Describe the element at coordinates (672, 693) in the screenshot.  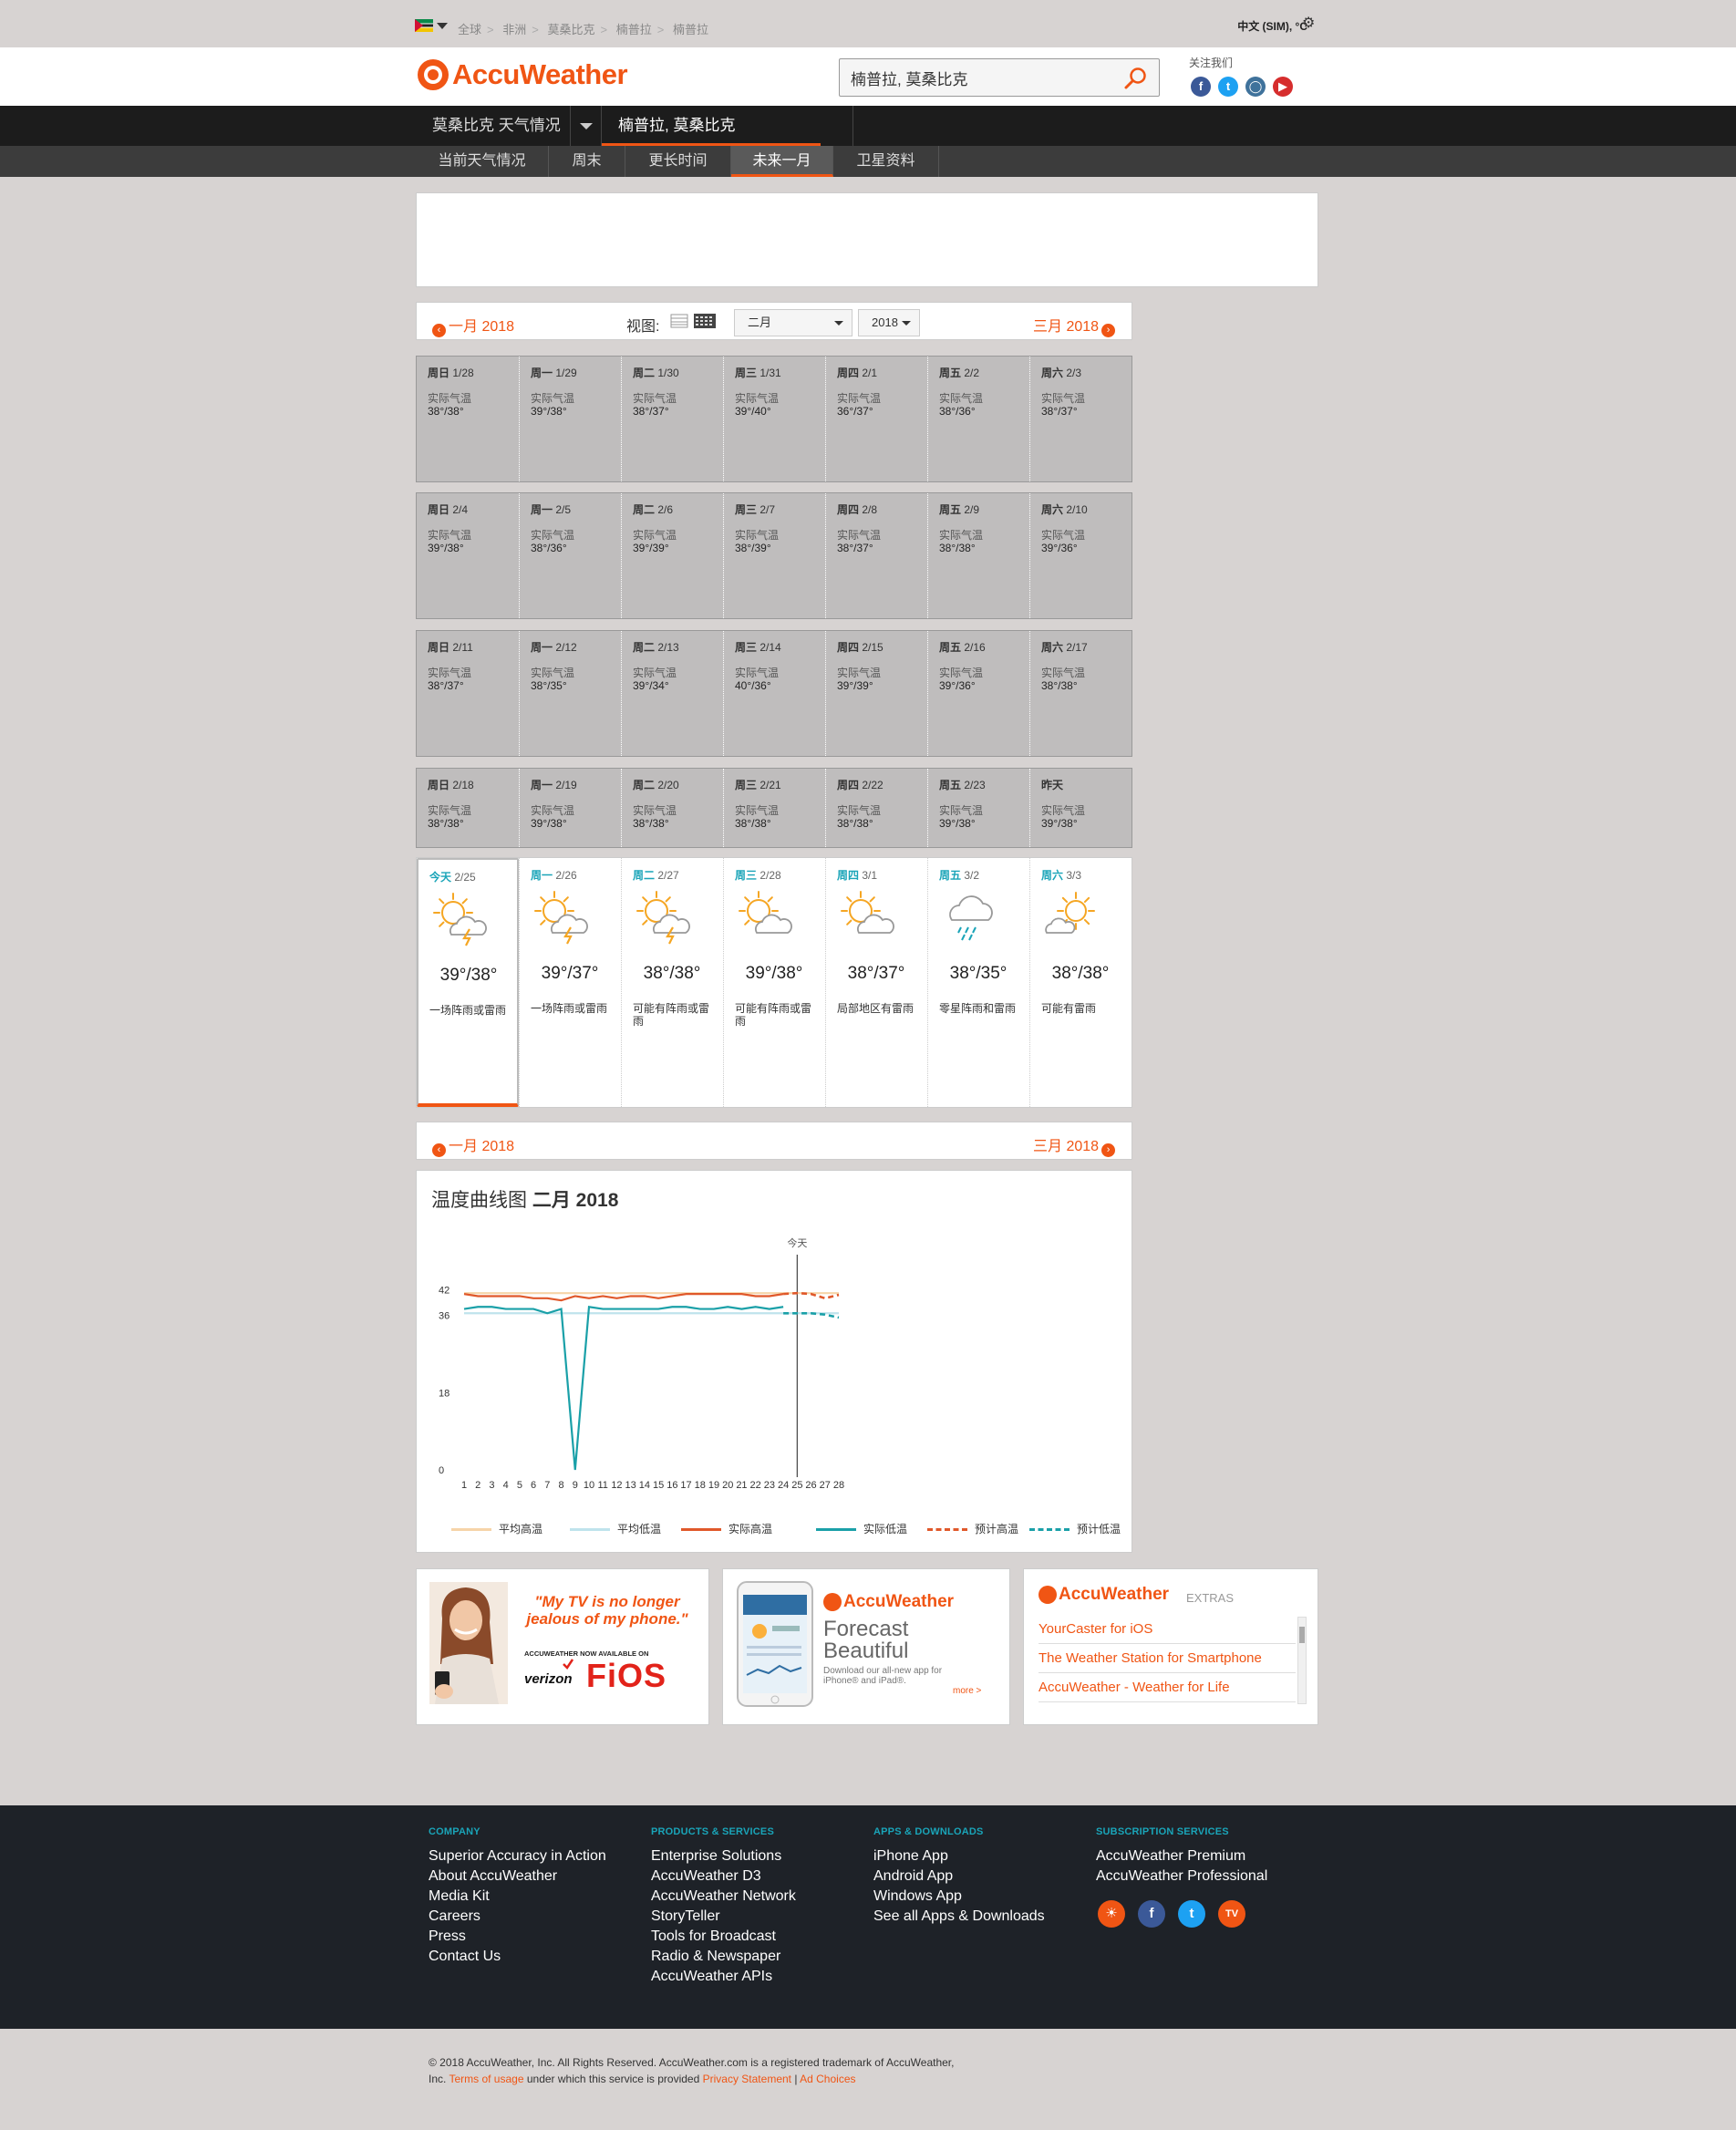
I see `calendar-day: 周二 2/13 实际气温 39°/34°` at that location.